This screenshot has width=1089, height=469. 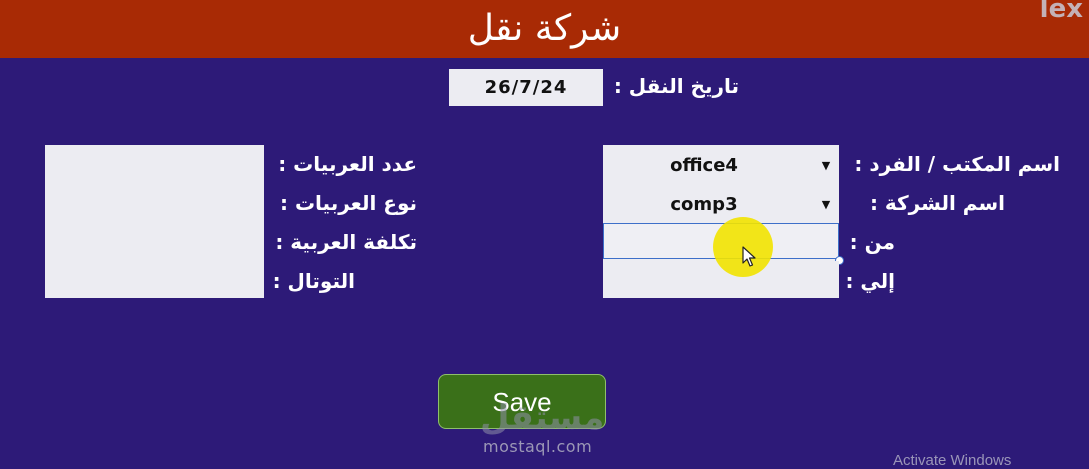 What do you see at coordinates (704, 165) in the screenshot?
I see `office-selected-value: office4` at bounding box center [704, 165].